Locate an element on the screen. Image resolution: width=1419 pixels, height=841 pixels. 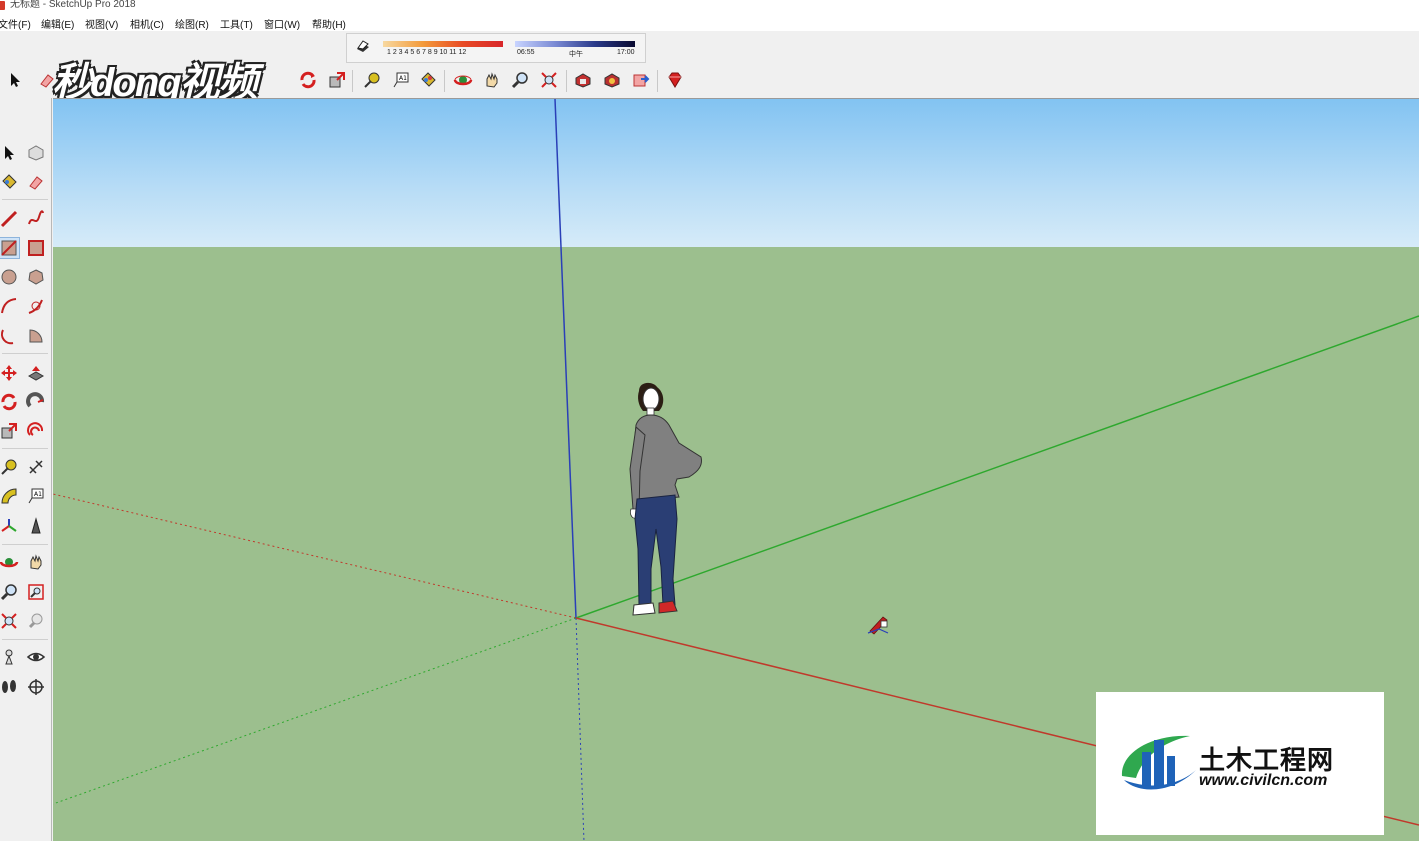
sketchup-app-icon is located at coordinates (2, 5).